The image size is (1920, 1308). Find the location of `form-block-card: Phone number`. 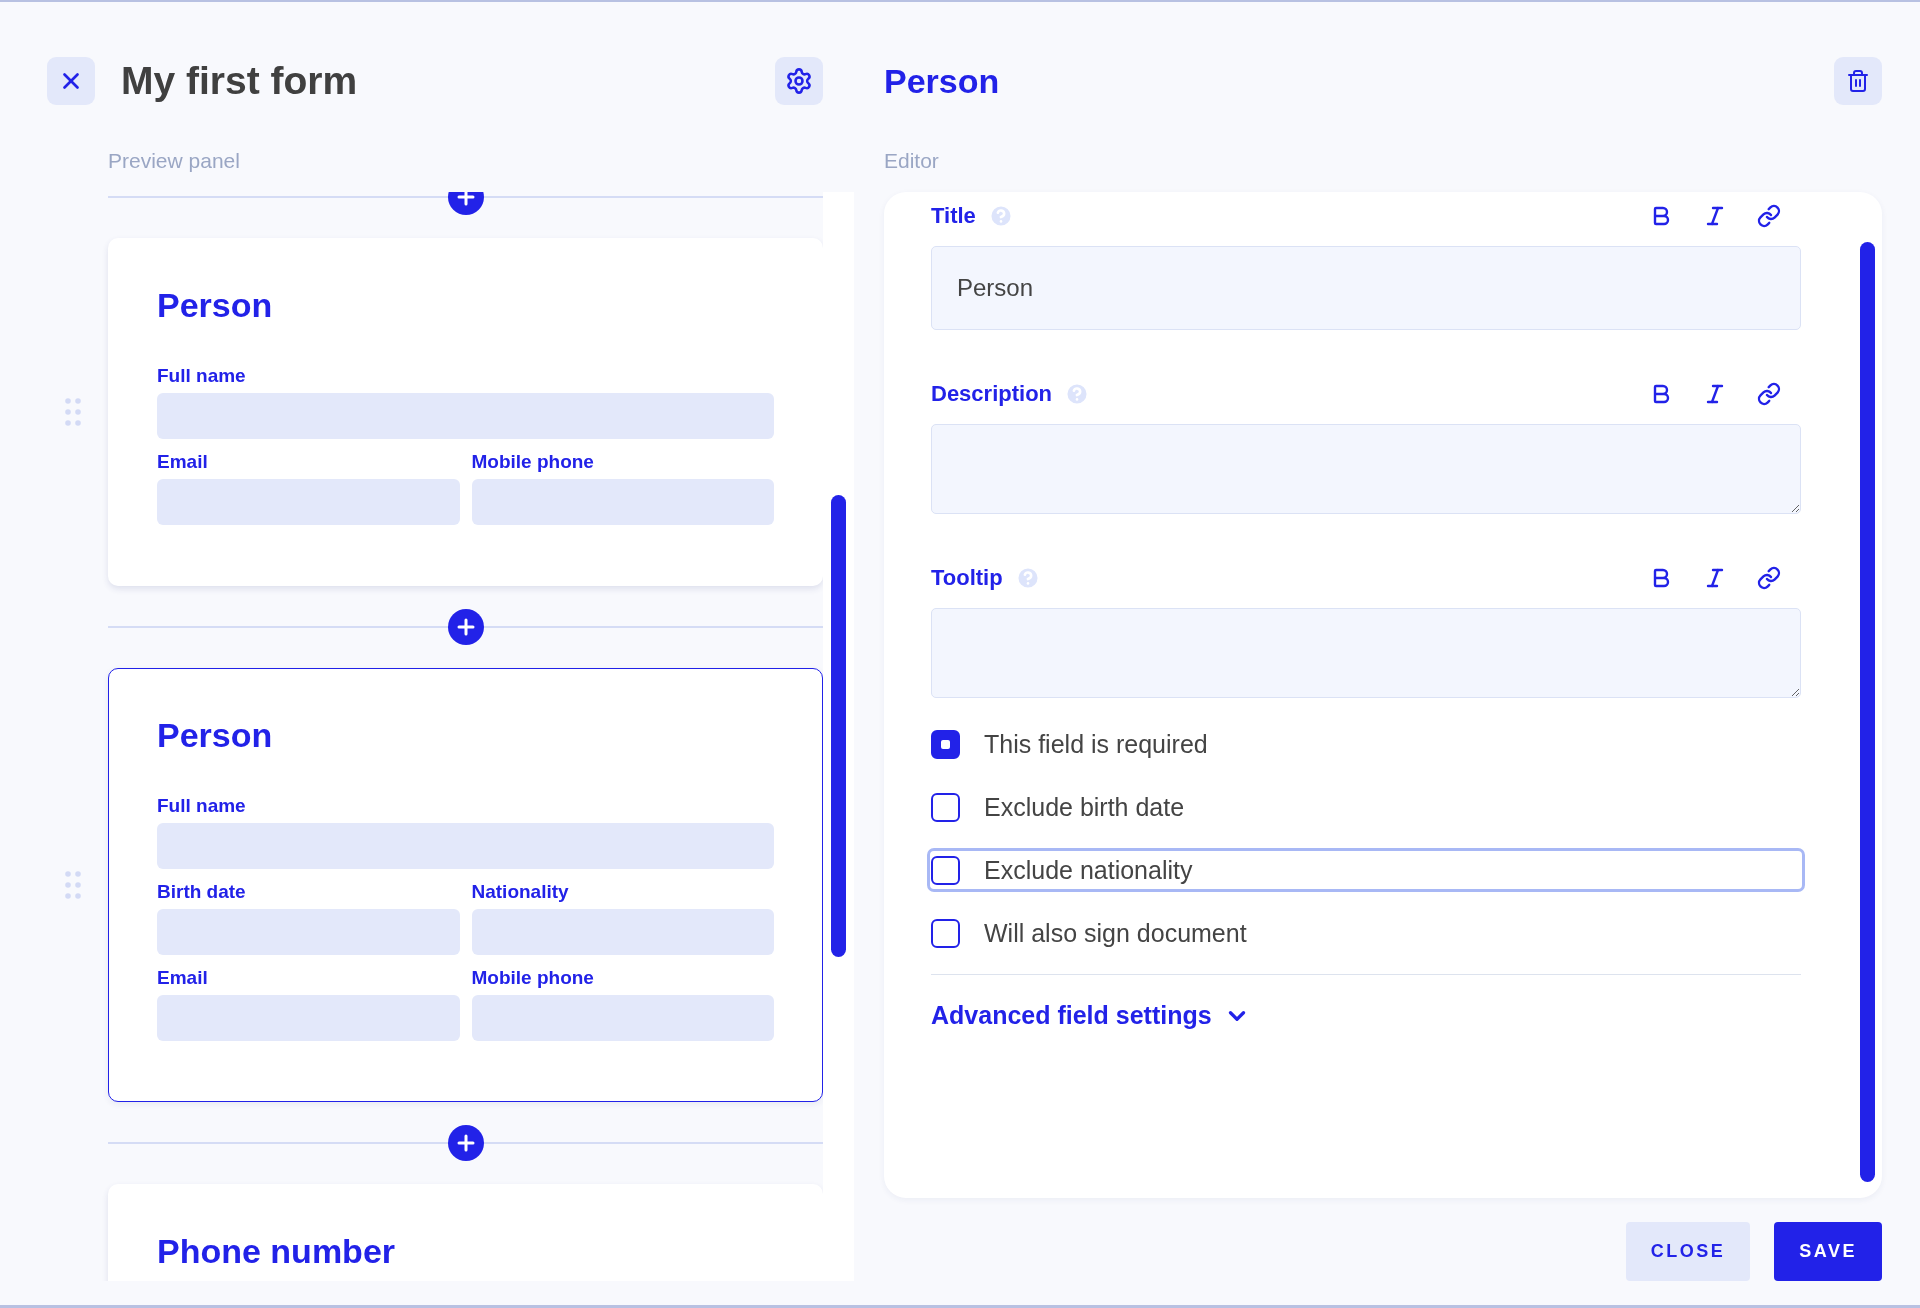

form-block-card: Phone number is located at coordinates (465, 1232).